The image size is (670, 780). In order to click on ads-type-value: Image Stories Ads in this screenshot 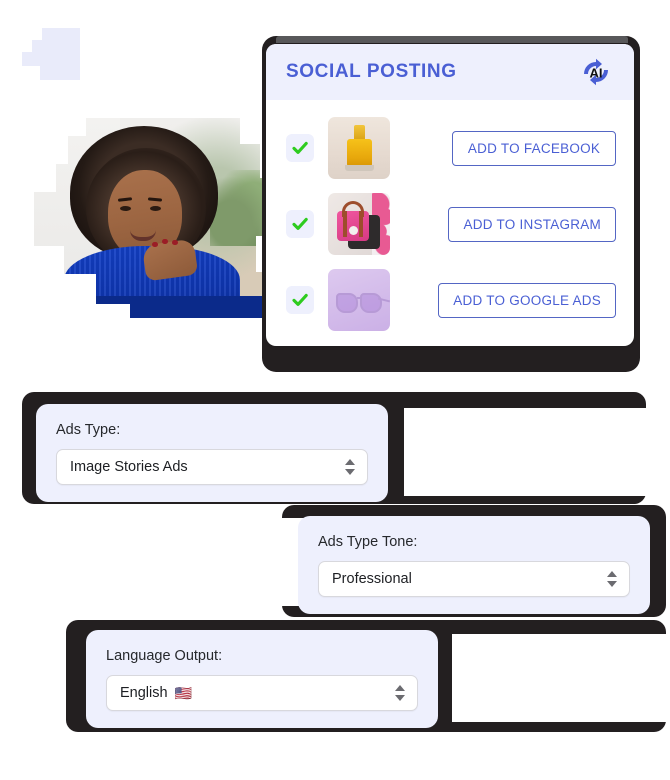, I will do `click(129, 467)`.